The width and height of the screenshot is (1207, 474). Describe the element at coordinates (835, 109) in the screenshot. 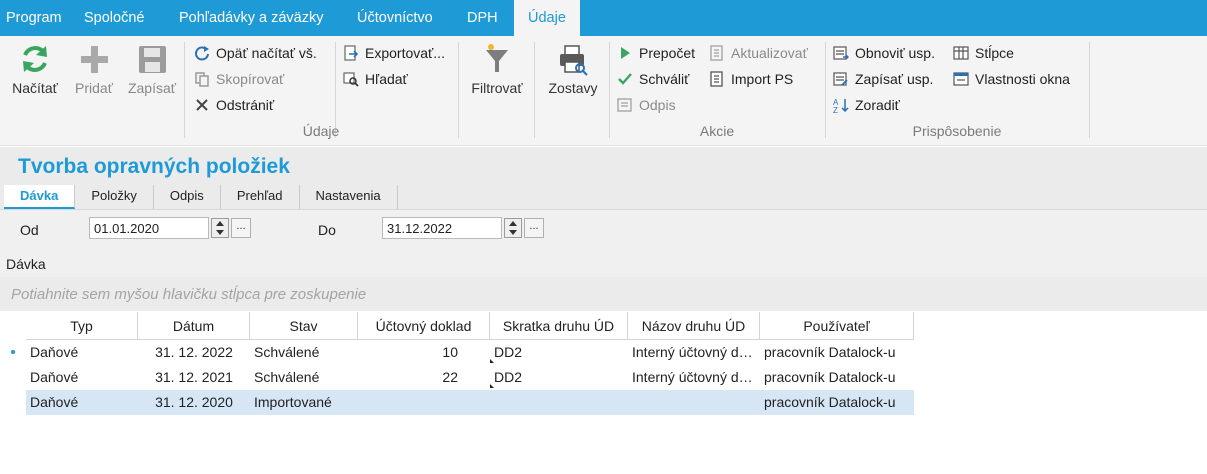

I see `svg-text: Z` at that location.